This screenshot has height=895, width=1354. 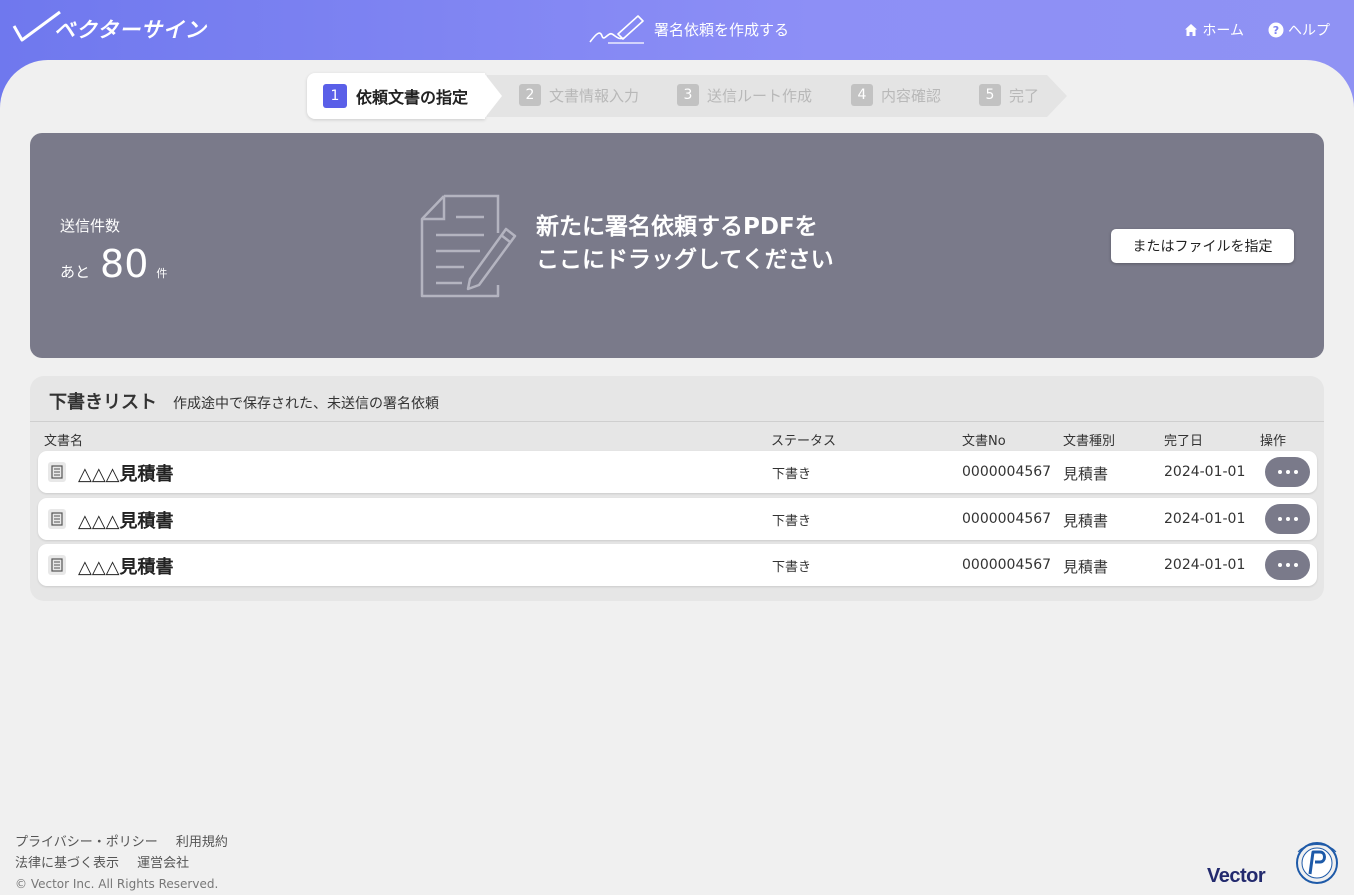 I want to click on privacy-policy-link: プライバシー・ポリシー, so click(x=86, y=842).